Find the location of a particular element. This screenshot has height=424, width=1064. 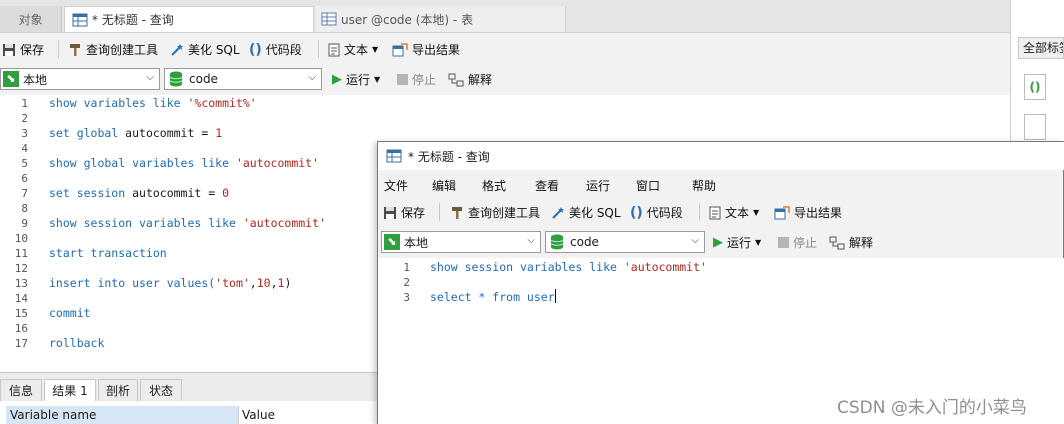

menu-window: 窗口 is located at coordinates (648, 185).